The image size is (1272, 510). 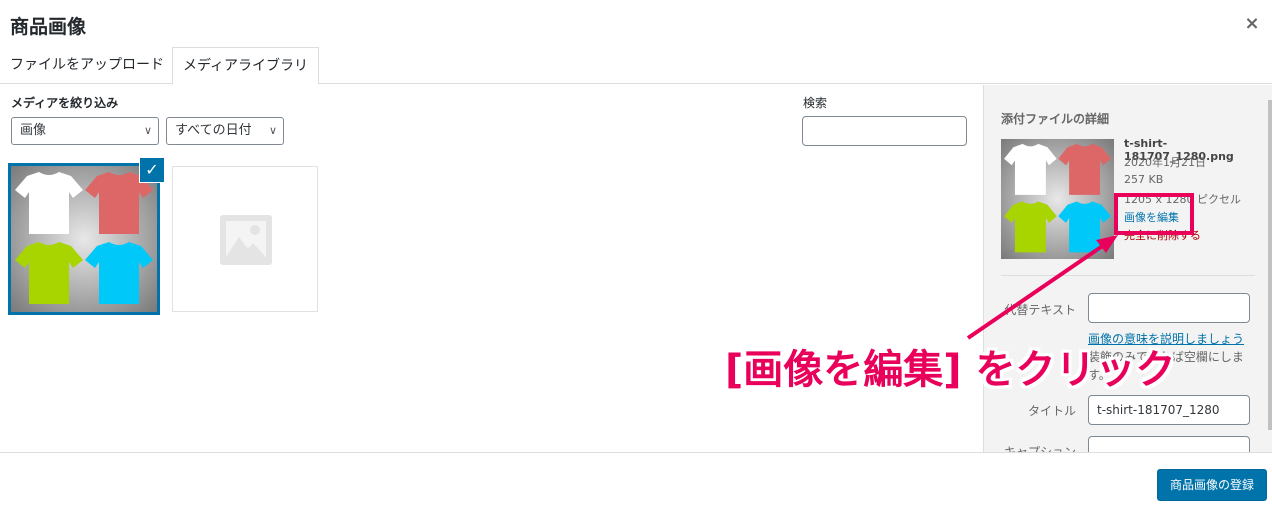 I want to click on annotation-text: [画像を編集] をクリック, so click(x=950, y=370).